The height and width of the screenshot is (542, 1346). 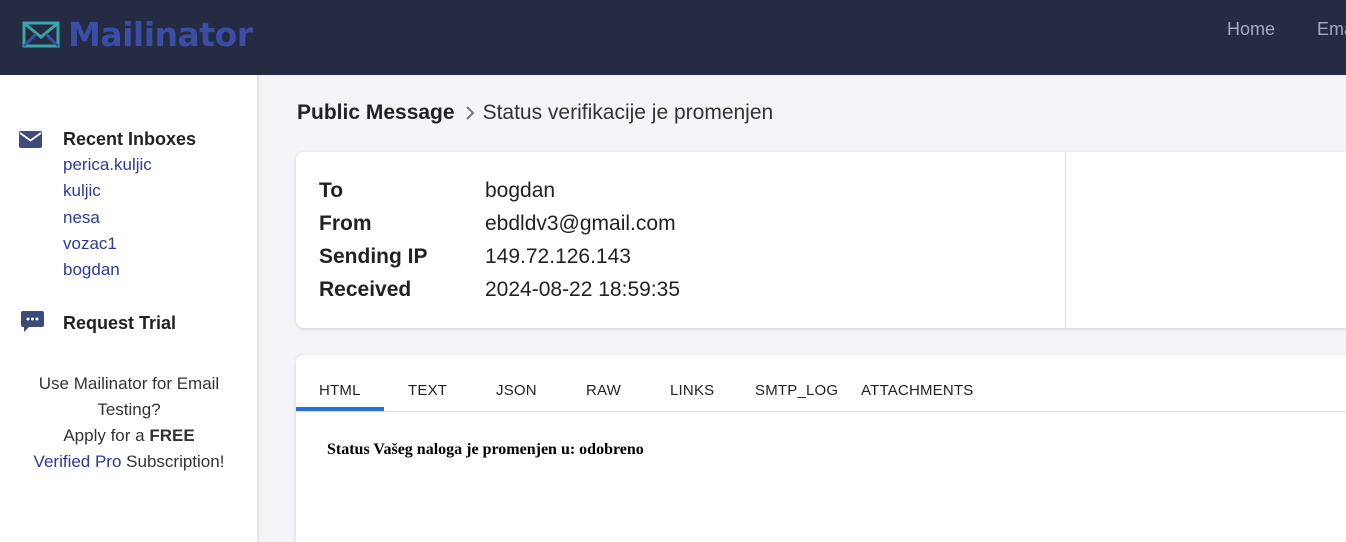 I want to click on breadcrumb-root: Public Message, so click(x=376, y=113).